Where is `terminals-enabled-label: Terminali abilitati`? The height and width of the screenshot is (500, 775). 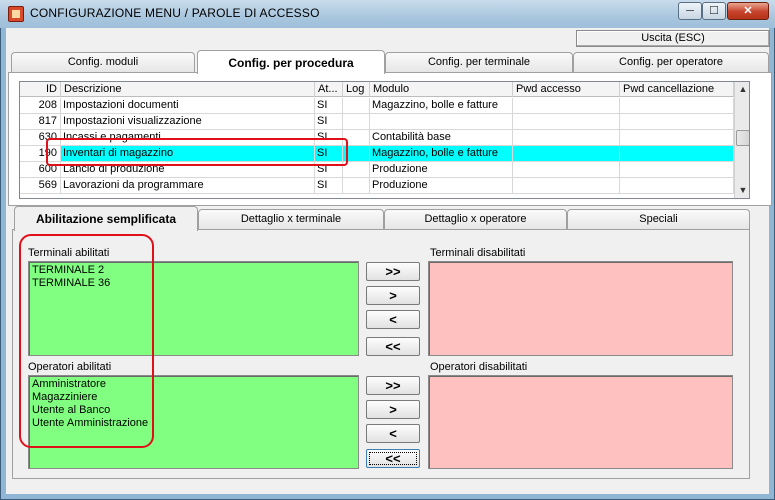
terminals-enabled-label: Terminali abilitati is located at coordinates (69, 253).